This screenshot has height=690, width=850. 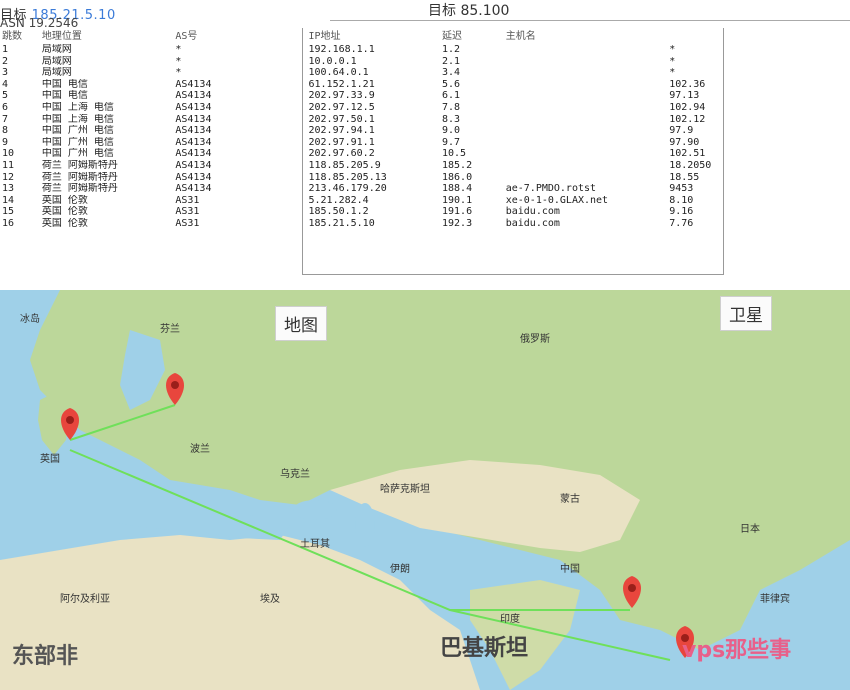 I want to click on watermark-right: vps那些事, so click(x=737, y=650).